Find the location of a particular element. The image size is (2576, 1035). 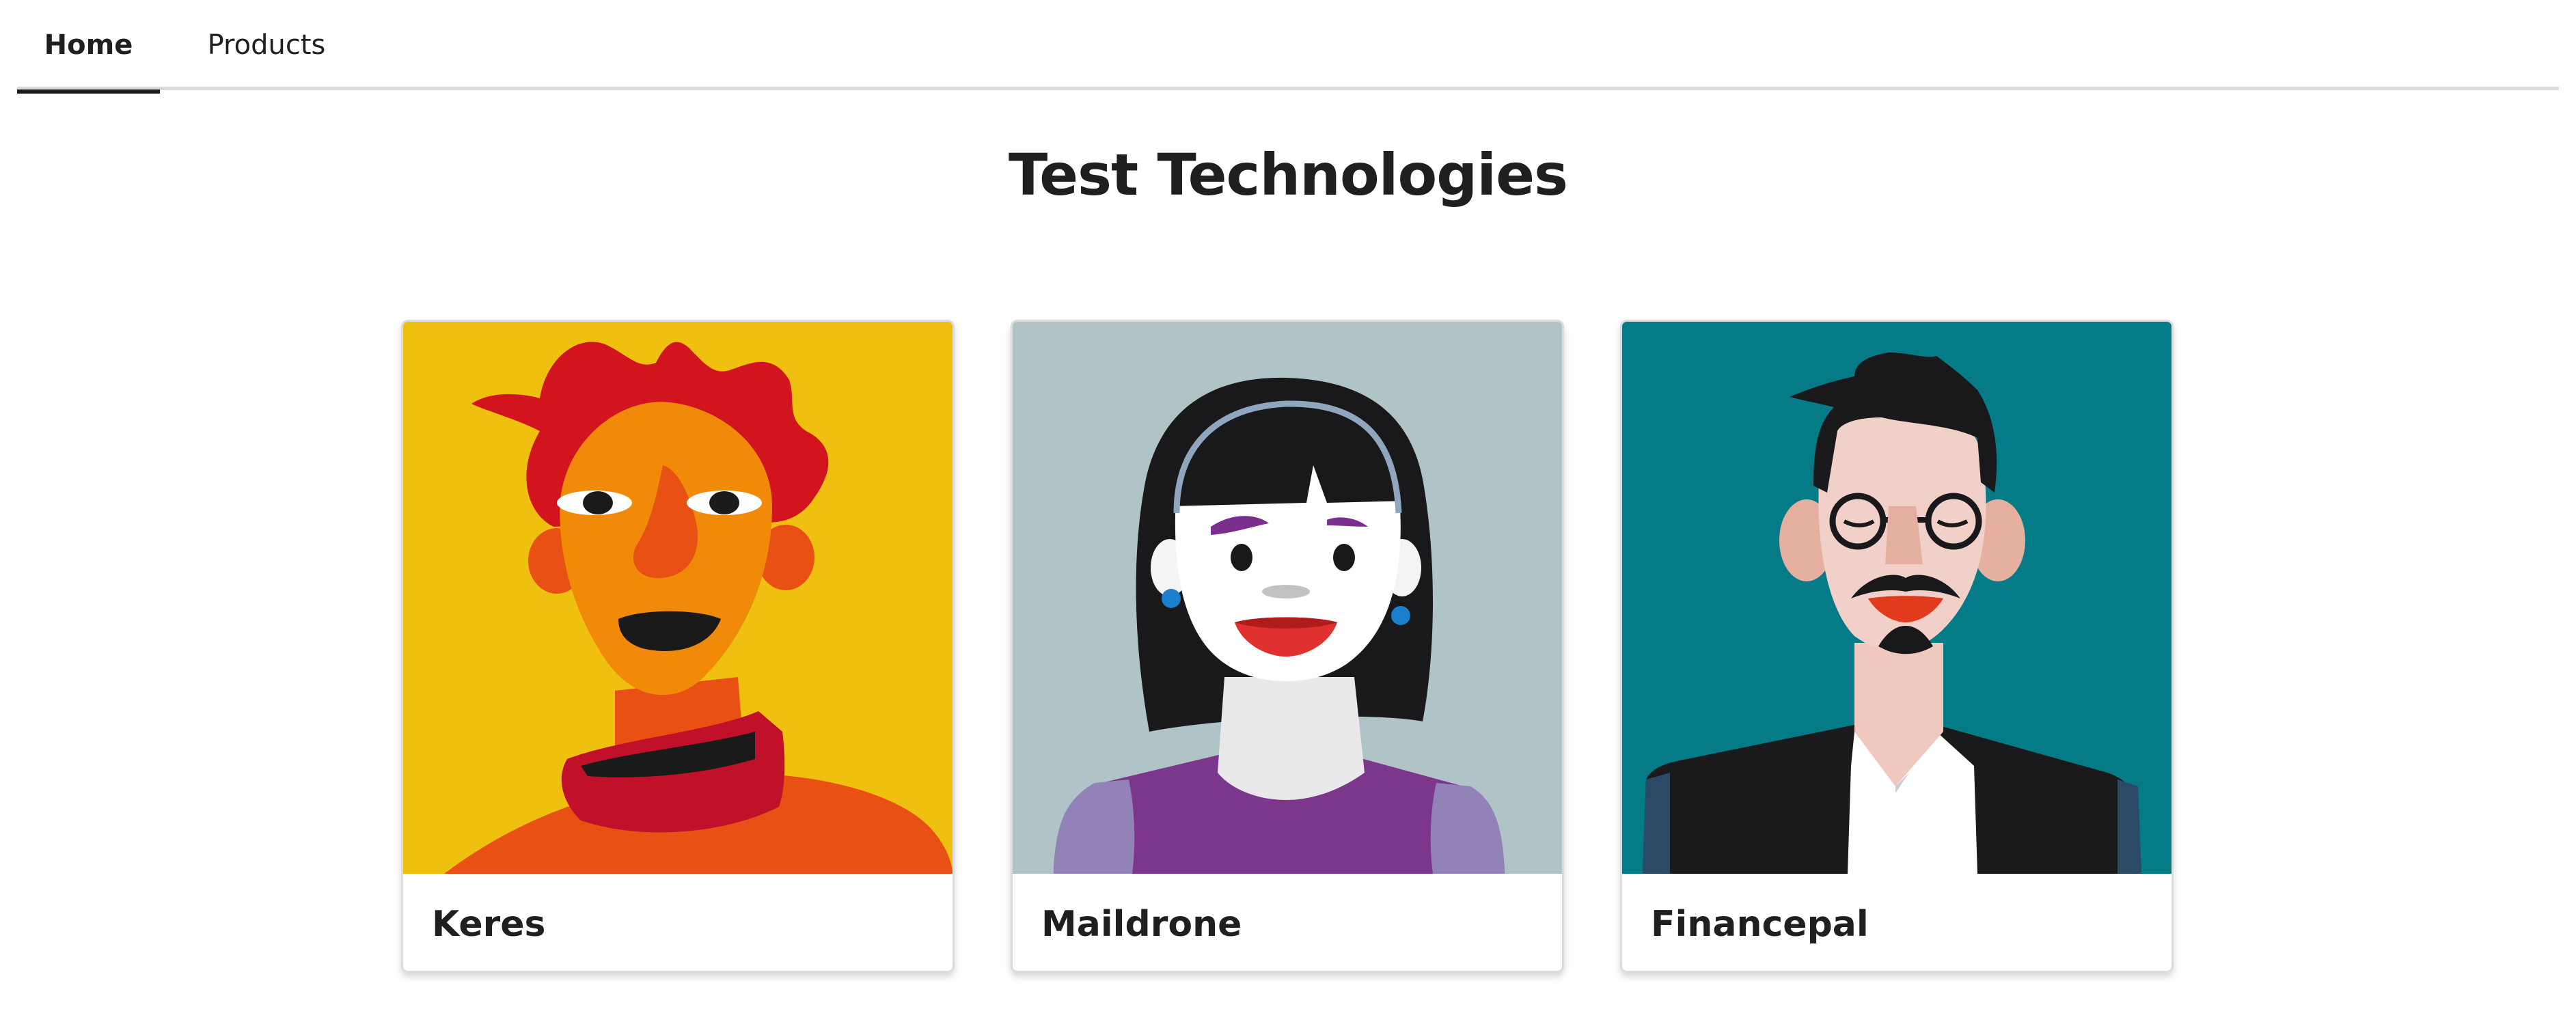

page-title: Test Technologies is located at coordinates (1288, 175).